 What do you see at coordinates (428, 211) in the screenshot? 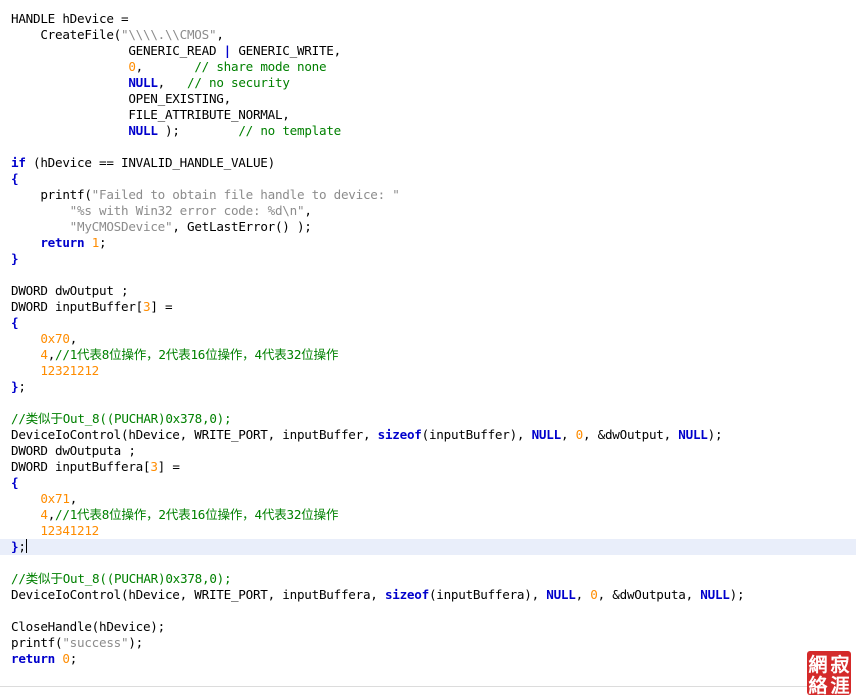
I see `code-line: "%s with Win32 error code: %d\n",` at bounding box center [428, 211].